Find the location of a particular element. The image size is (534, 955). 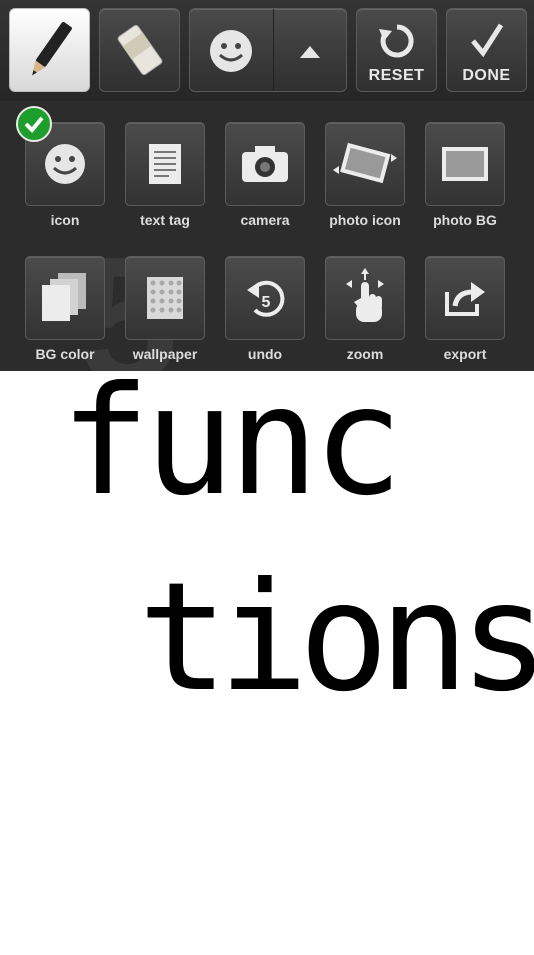

grid-item-label: BG color is located at coordinates (65, 354).